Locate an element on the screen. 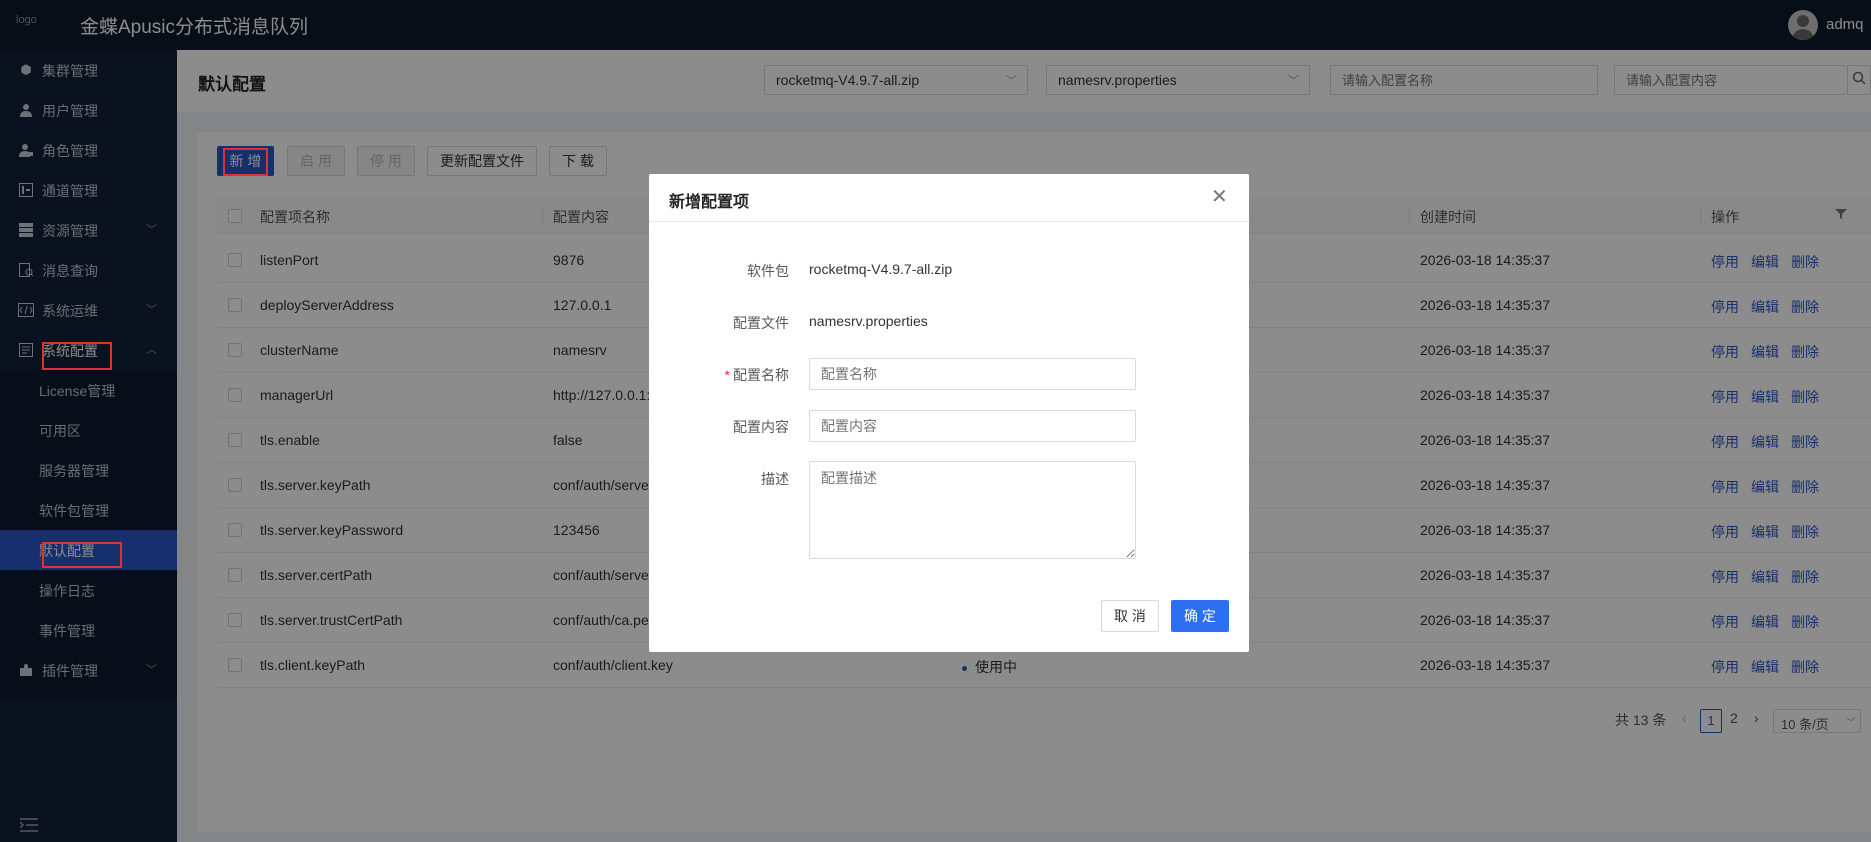 The image size is (1871, 842). required-mark: * is located at coordinates (727, 375).